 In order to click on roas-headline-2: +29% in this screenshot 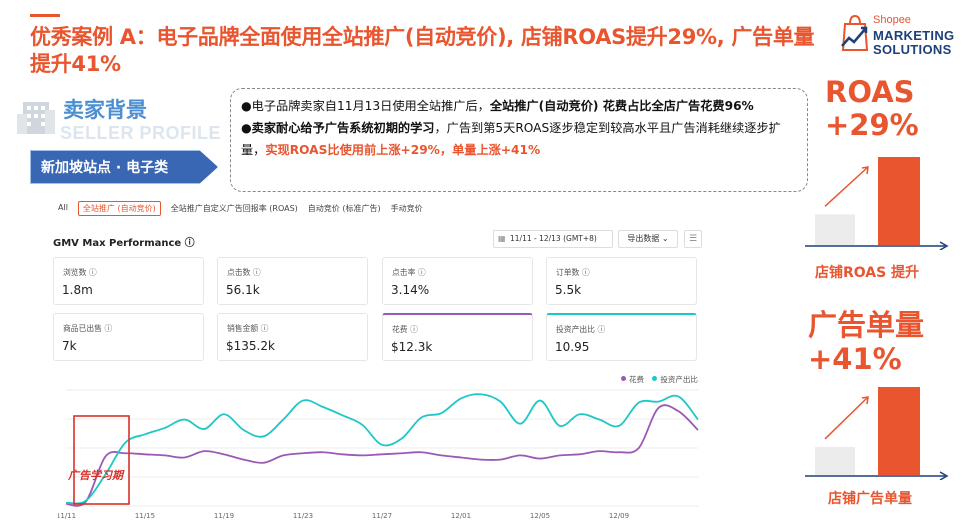, I will do `click(872, 125)`.